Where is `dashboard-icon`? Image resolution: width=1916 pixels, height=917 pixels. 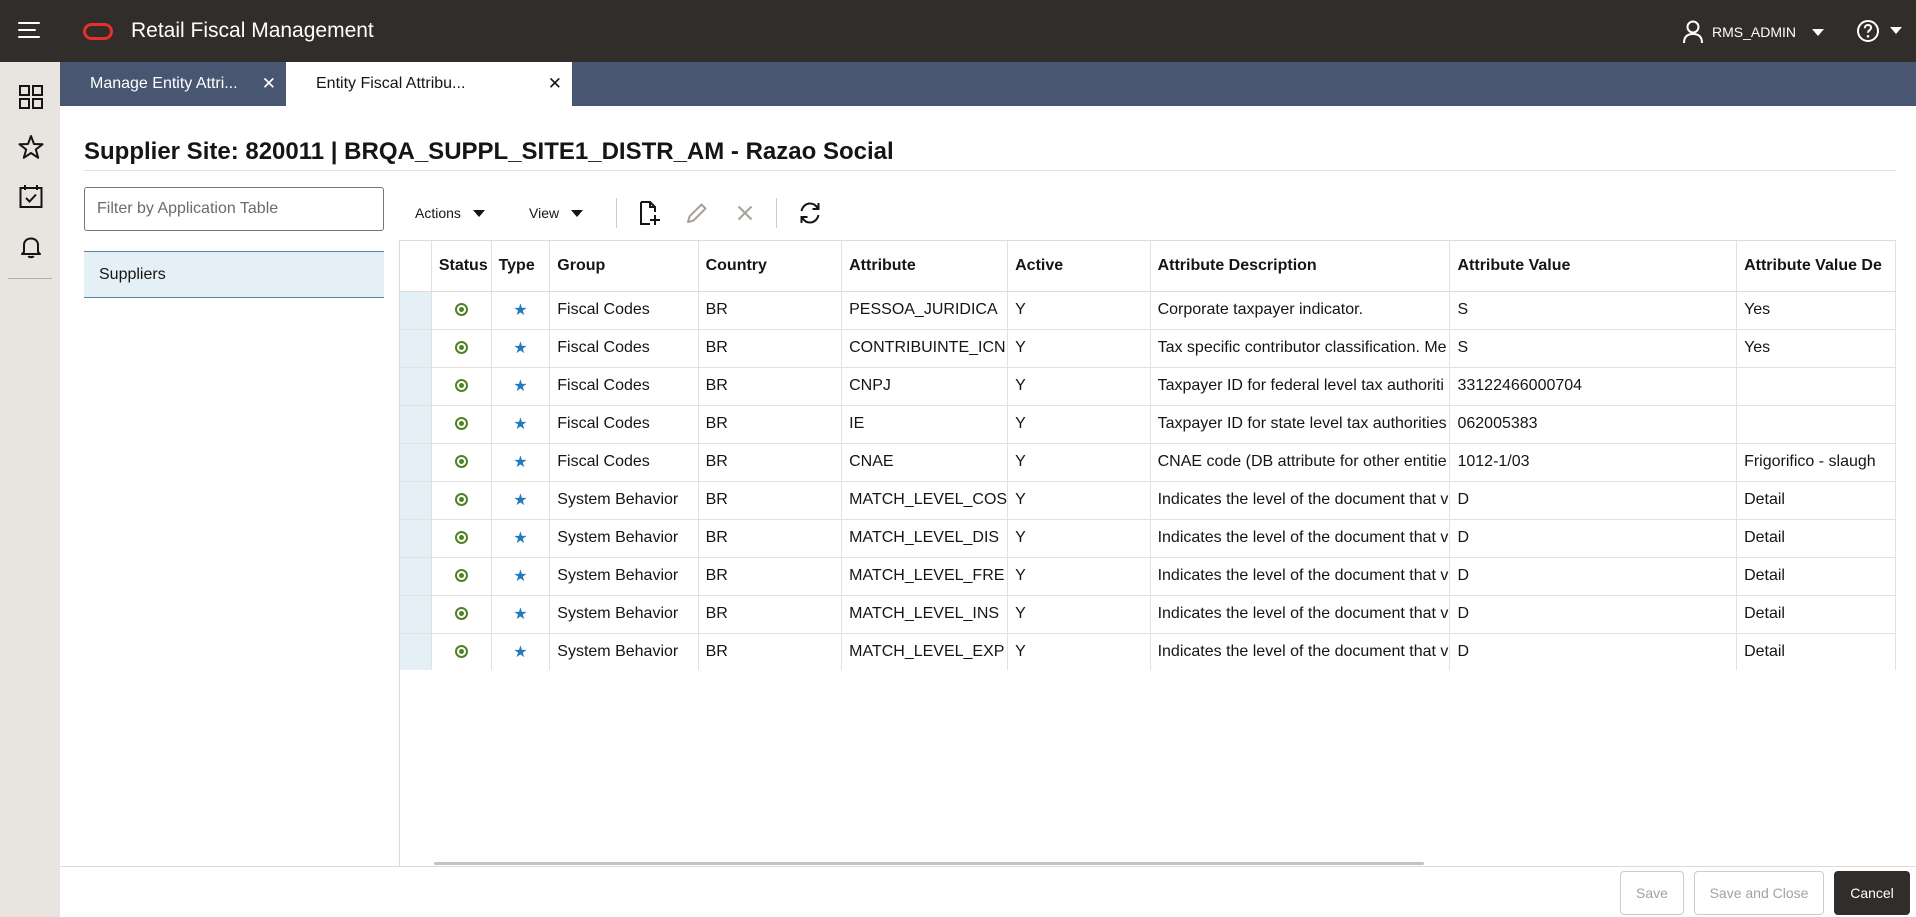 dashboard-icon is located at coordinates (31, 97).